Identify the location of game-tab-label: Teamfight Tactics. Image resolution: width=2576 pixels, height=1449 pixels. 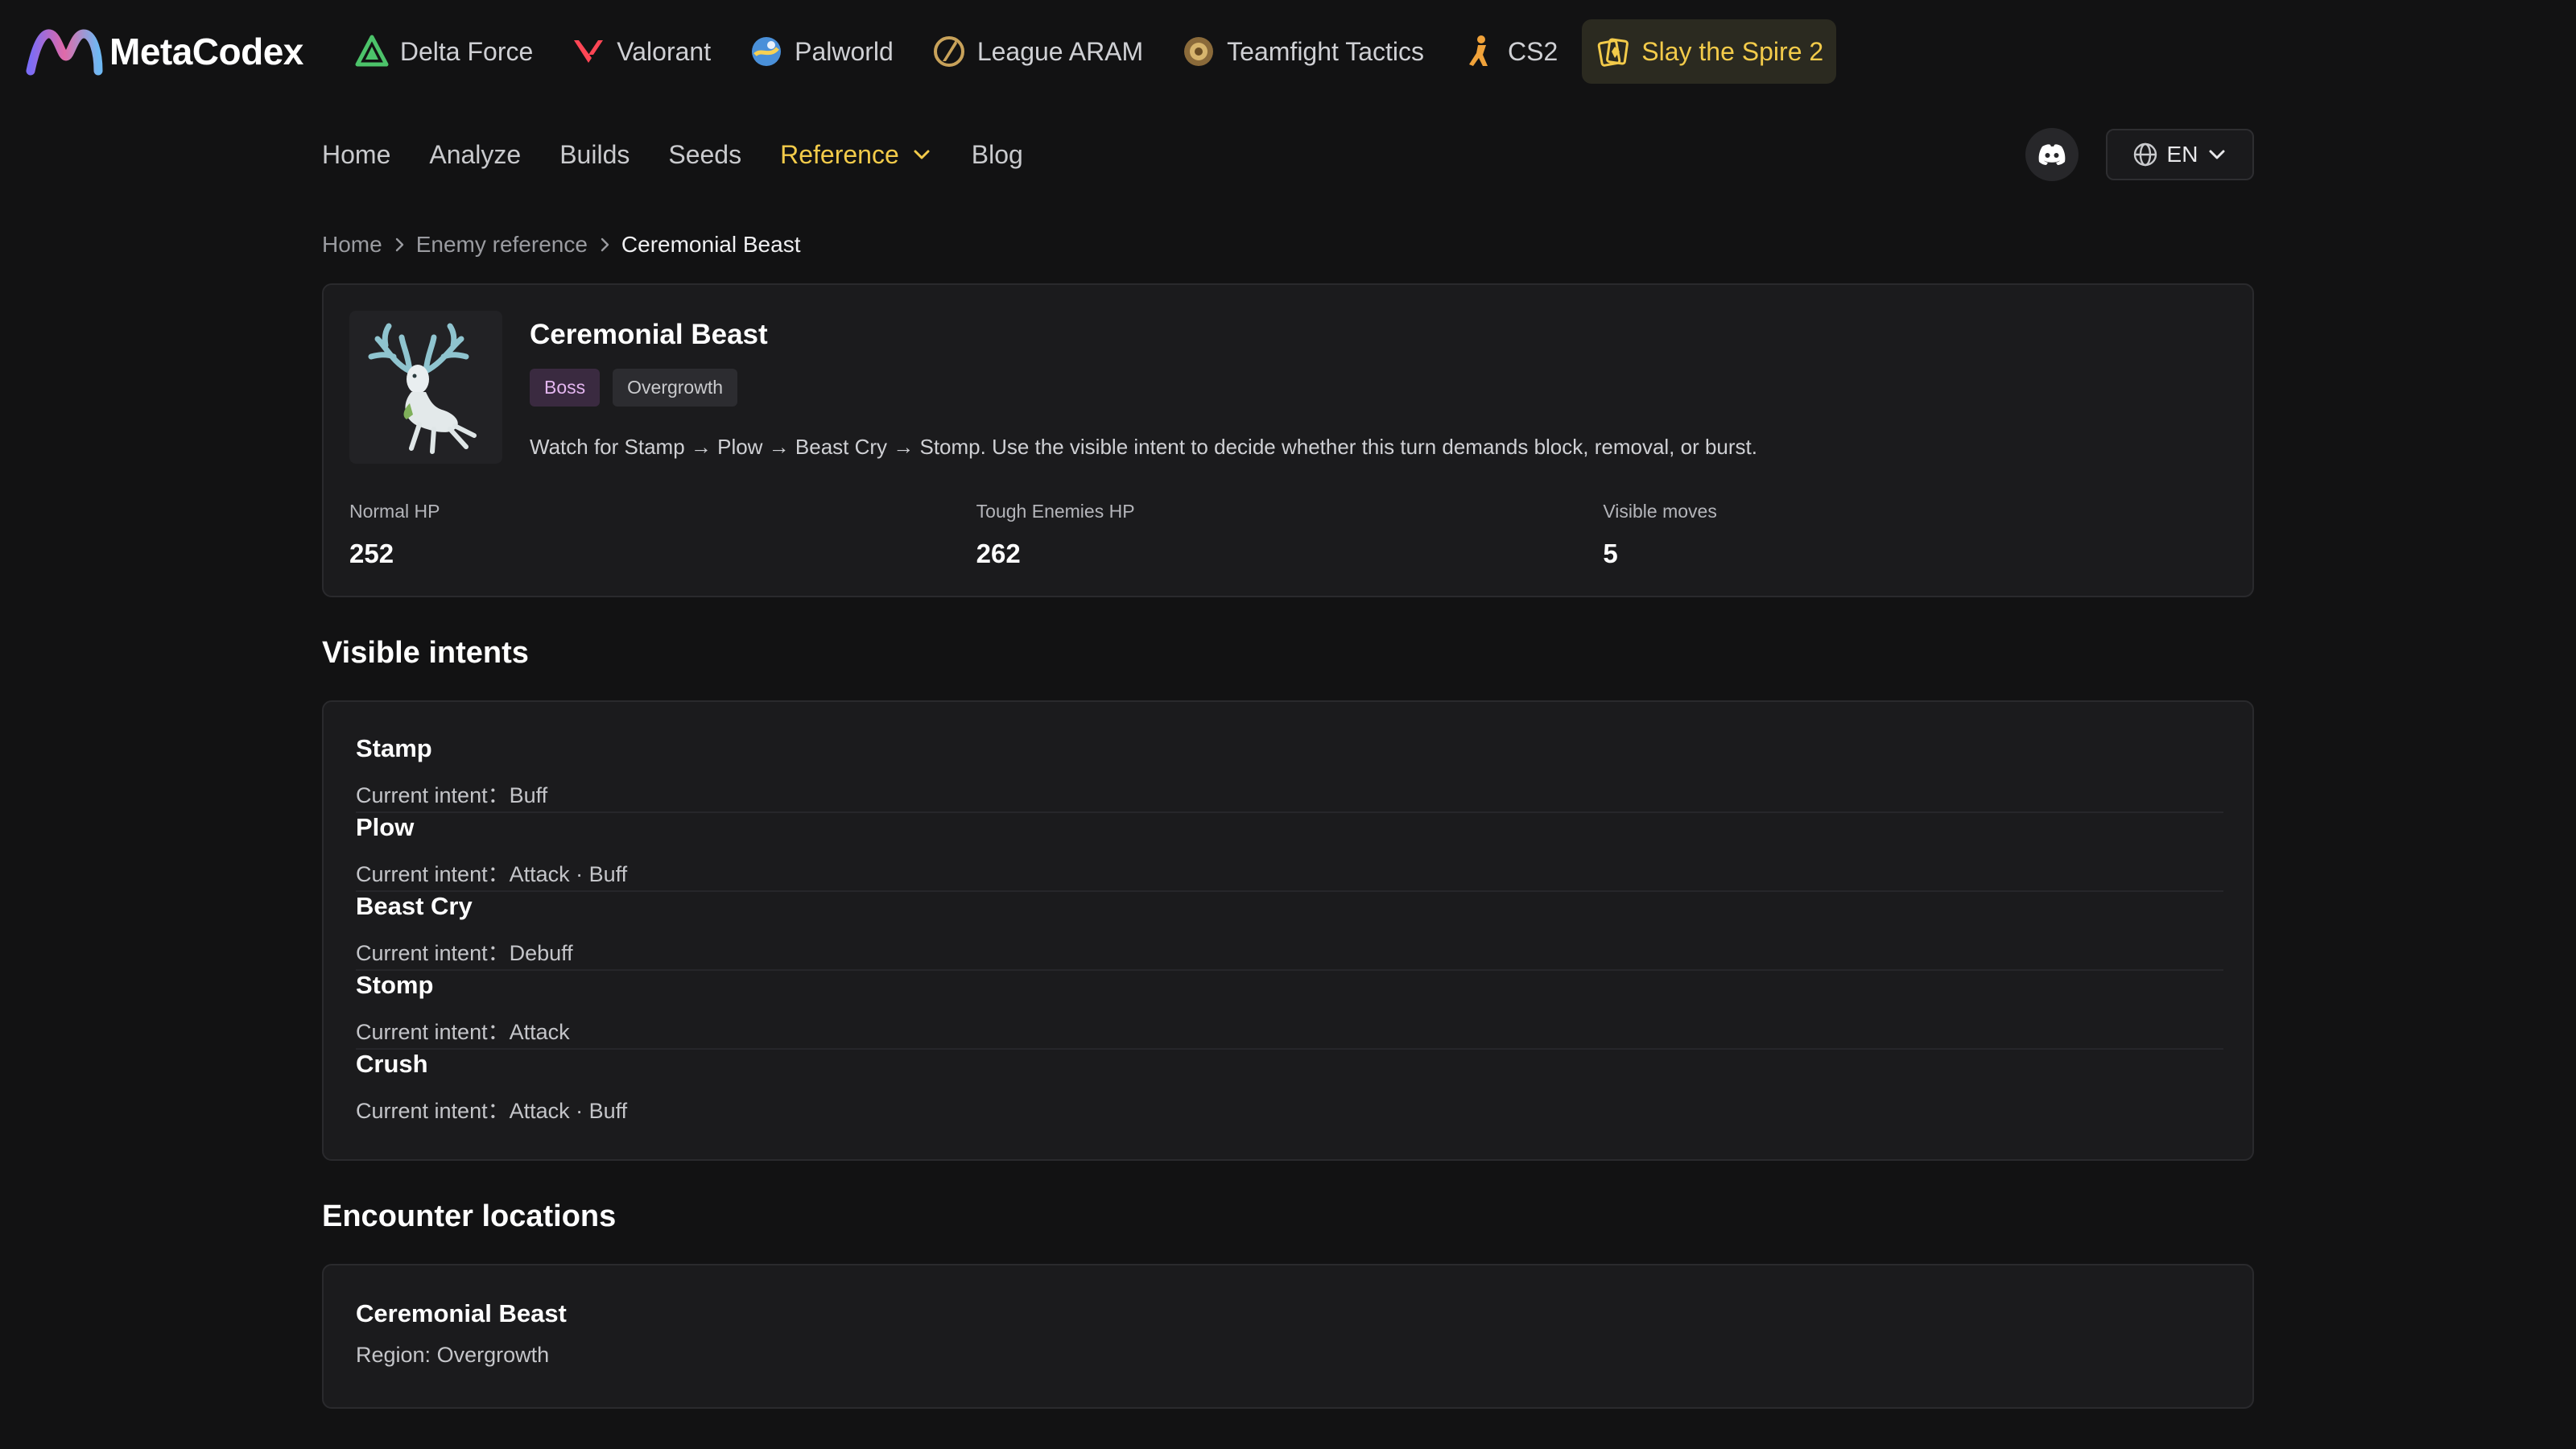
(1326, 51).